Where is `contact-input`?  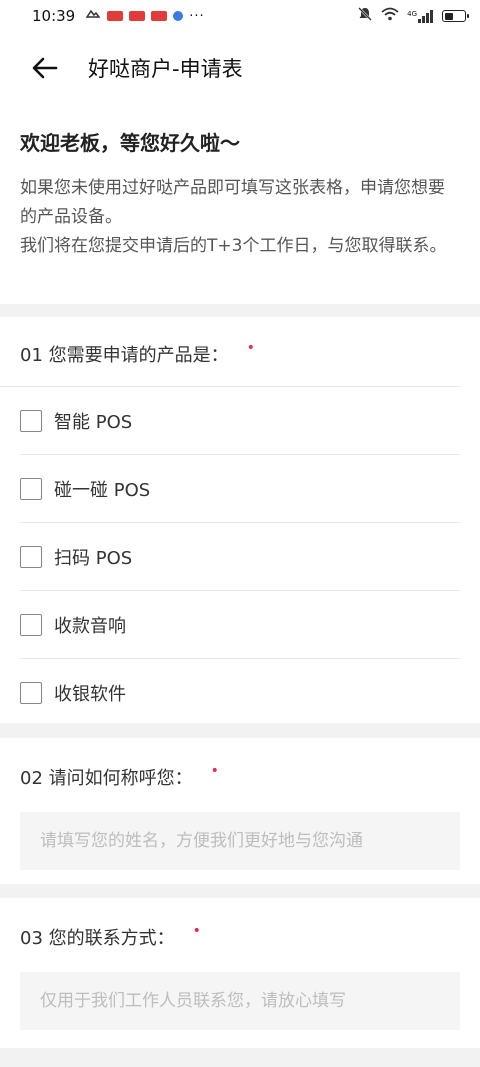
contact-input is located at coordinates (240, 1001).